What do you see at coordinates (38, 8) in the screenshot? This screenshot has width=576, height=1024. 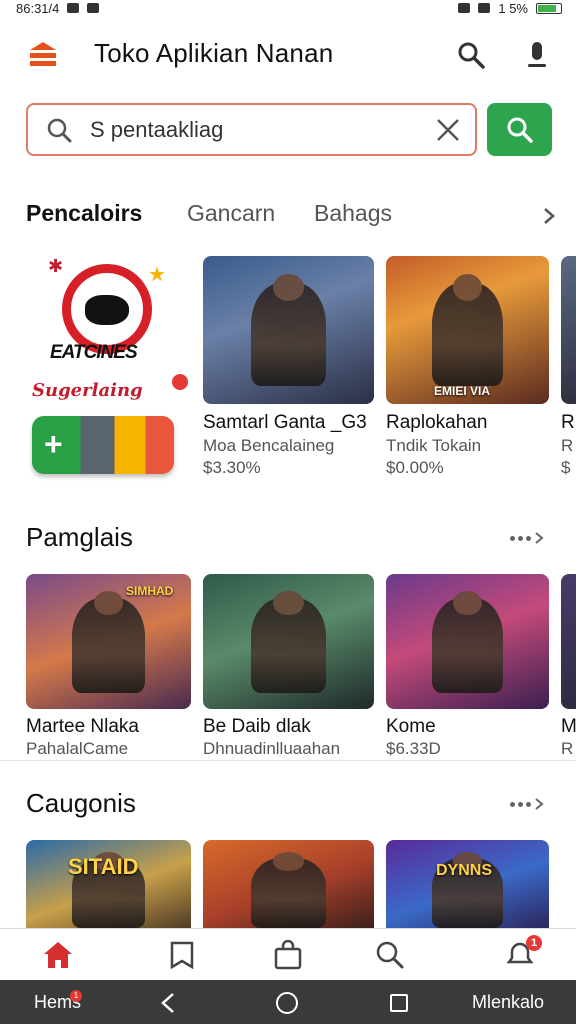 I see `status-time: 86:31/4` at bounding box center [38, 8].